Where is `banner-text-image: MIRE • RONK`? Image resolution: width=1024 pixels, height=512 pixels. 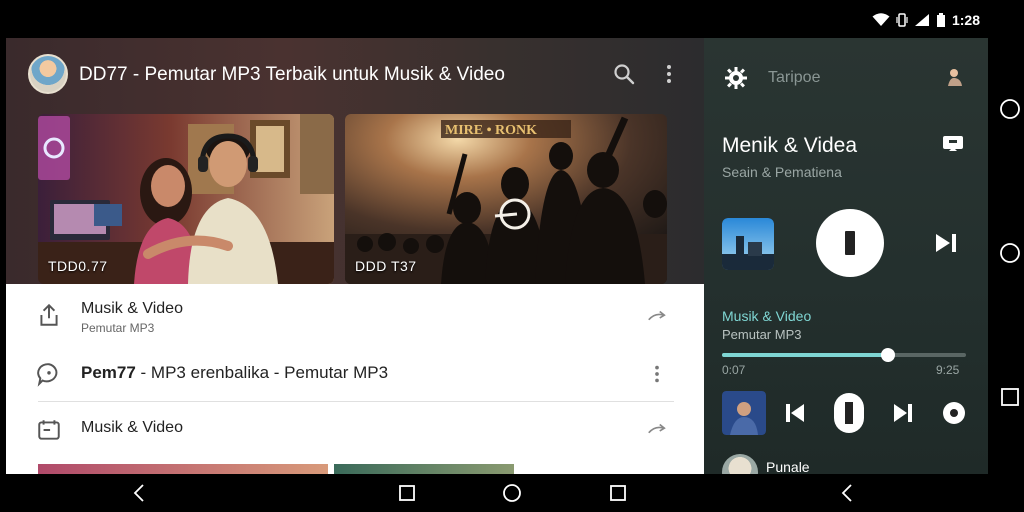
banner-text-image: MIRE • RONK is located at coordinates (491, 130).